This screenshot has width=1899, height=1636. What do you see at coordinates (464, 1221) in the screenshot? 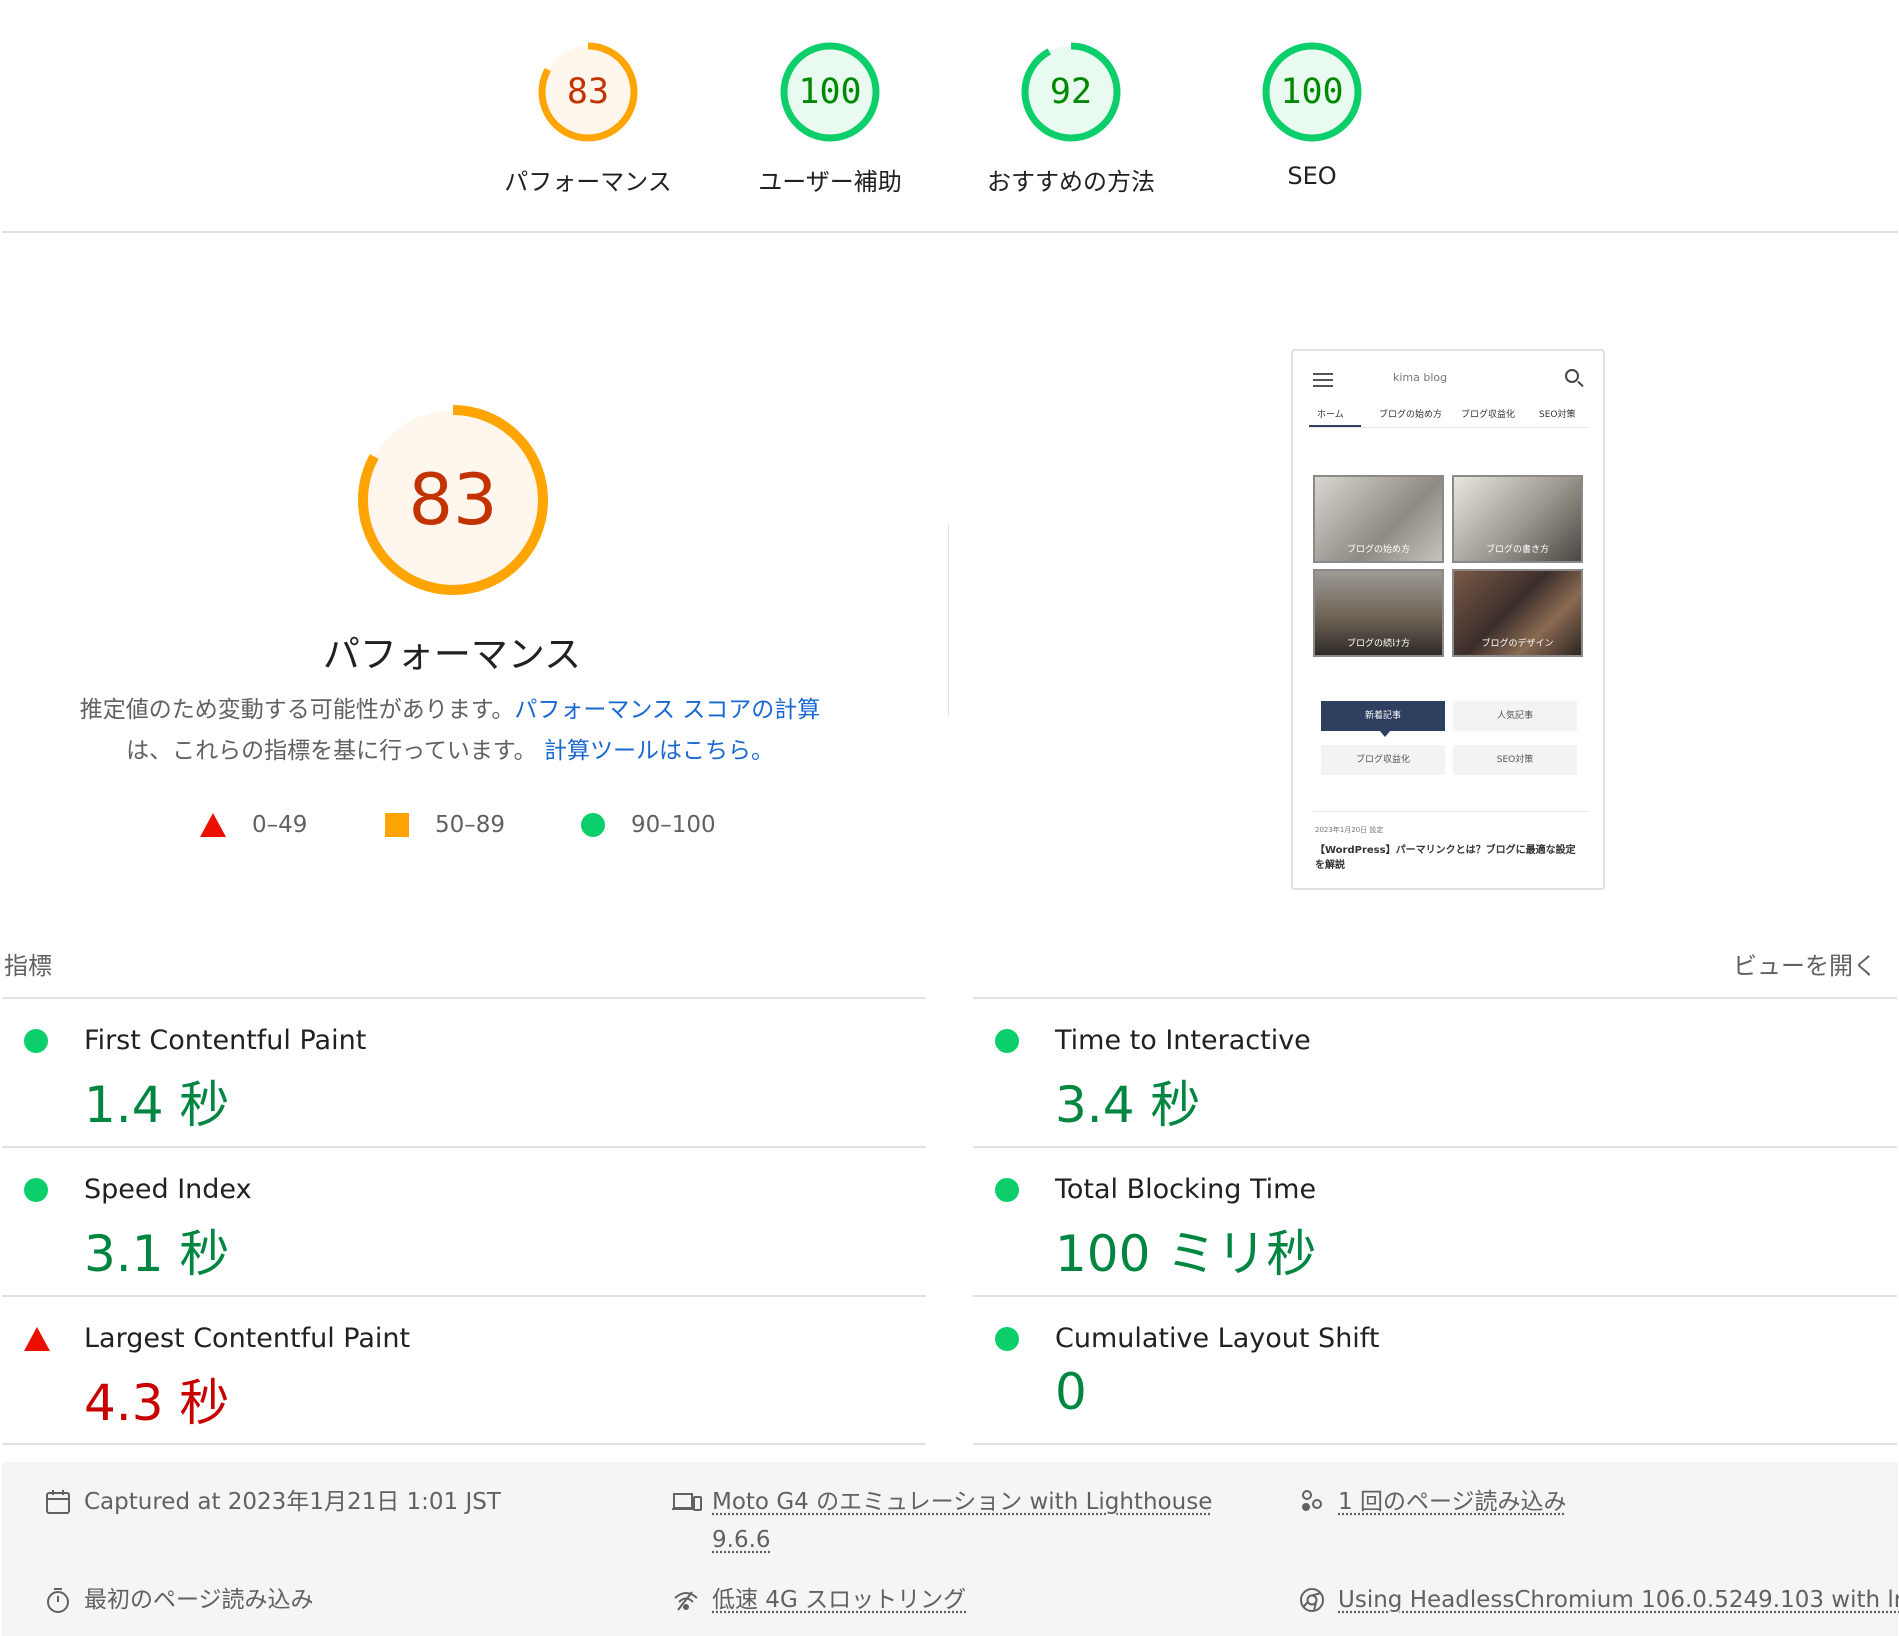
I see `metric-speed-index: Speed Index 3.1 秒` at bounding box center [464, 1221].